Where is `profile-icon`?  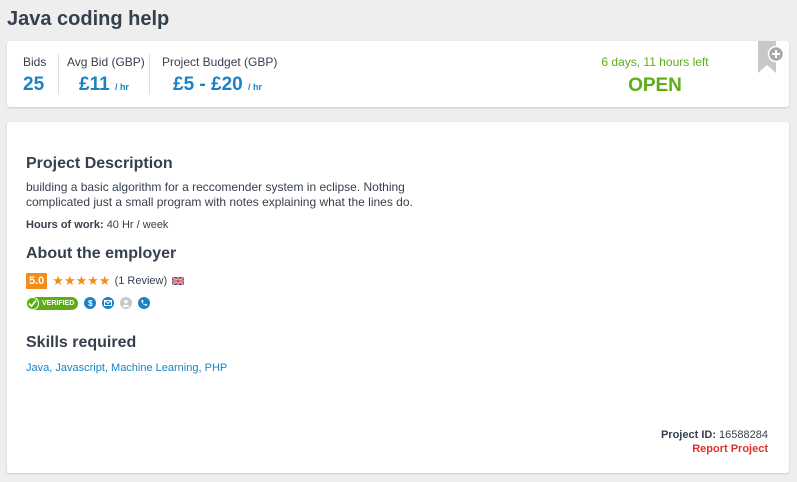
profile-icon is located at coordinates (126, 303).